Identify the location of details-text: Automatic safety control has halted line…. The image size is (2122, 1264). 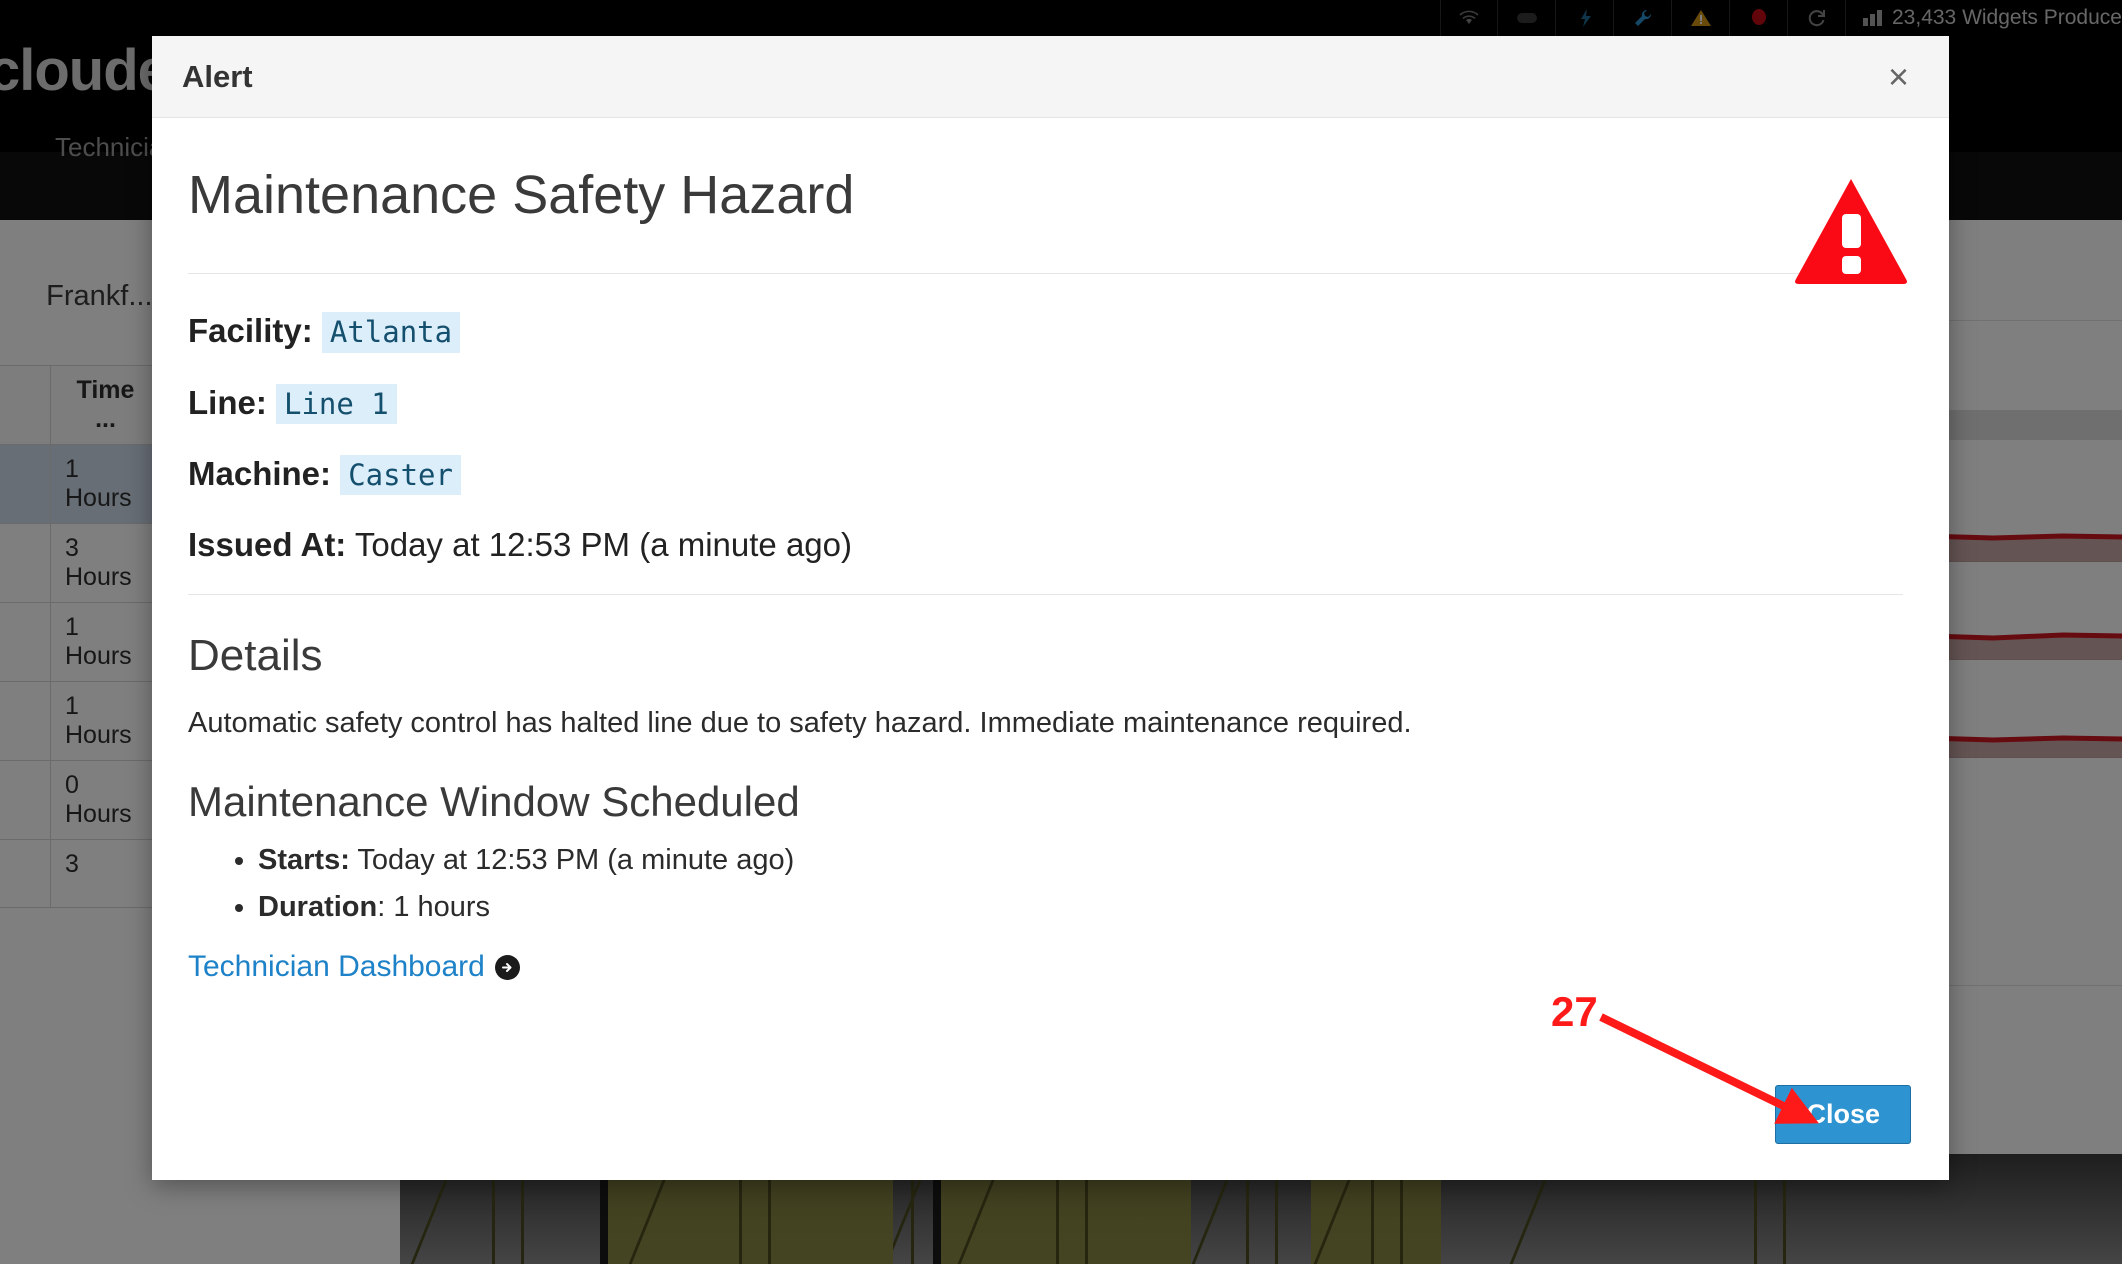
(800, 723).